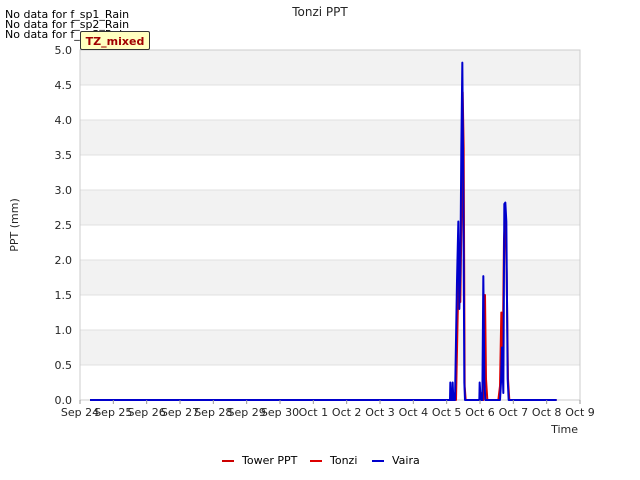  I want to click on y-tick-label: 4.0, so click(64, 120).